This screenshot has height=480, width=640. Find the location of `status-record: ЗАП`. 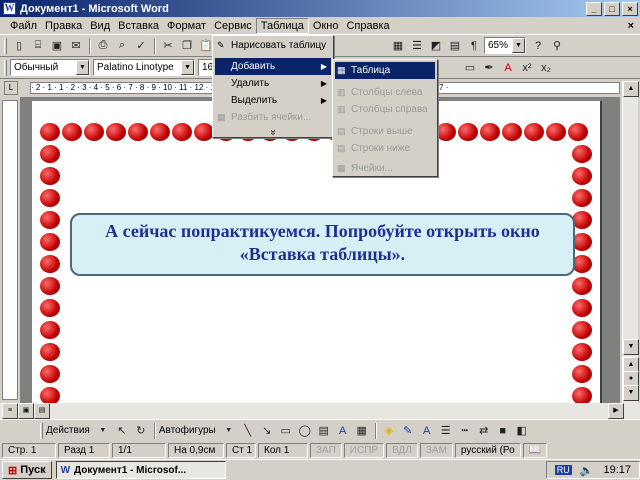

status-record: ЗАП is located at coordinates (326, 450).